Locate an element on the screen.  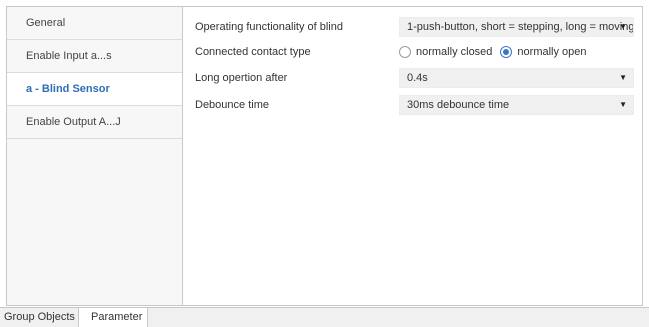
tab-parameter: Parameter is located at coordinates (113, 317).